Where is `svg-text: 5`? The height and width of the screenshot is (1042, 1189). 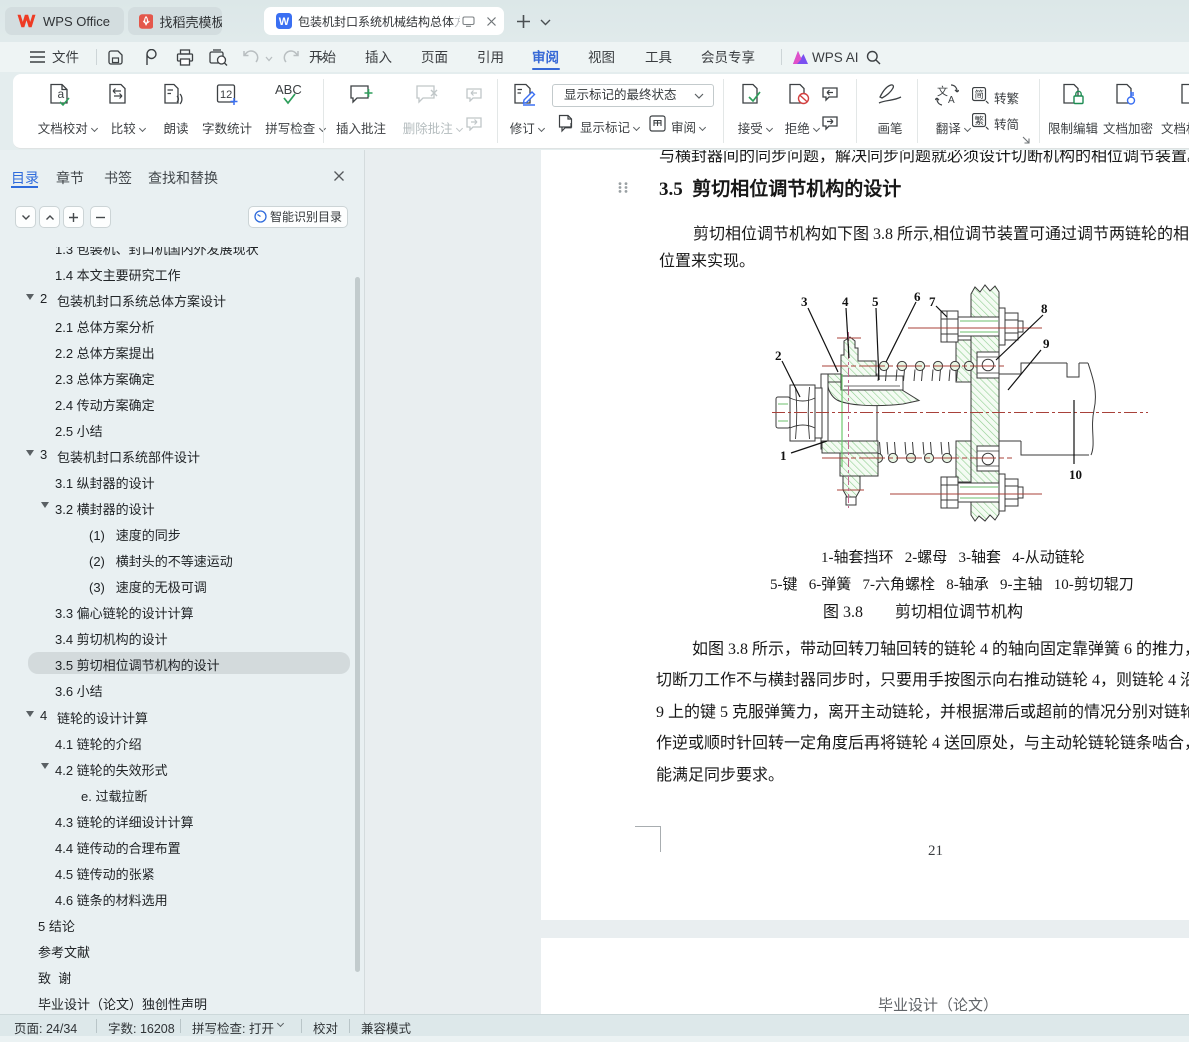 svg-text: 5 is located at coordinates (875, 301).